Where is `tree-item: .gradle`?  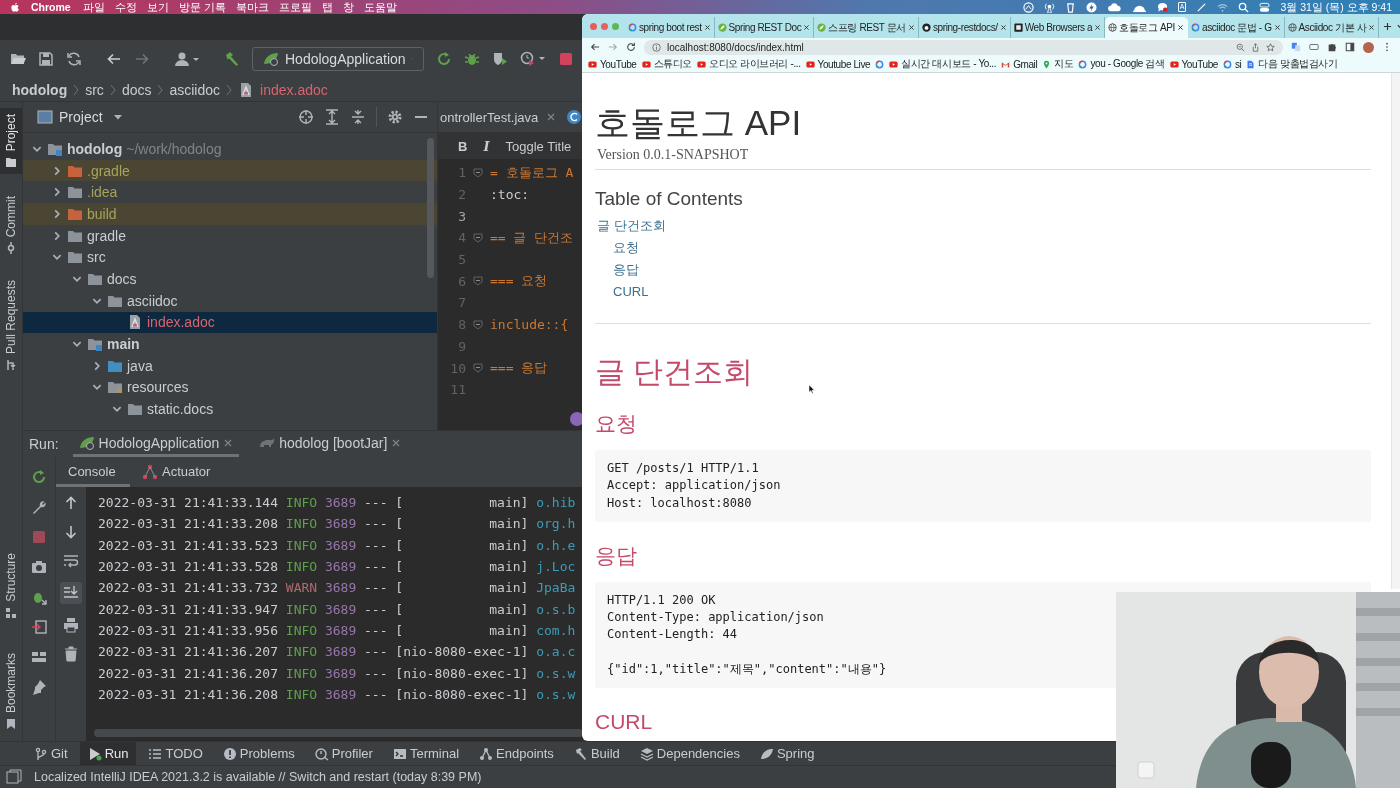
tree-item: .gradle is located at coordinates (230, 170).